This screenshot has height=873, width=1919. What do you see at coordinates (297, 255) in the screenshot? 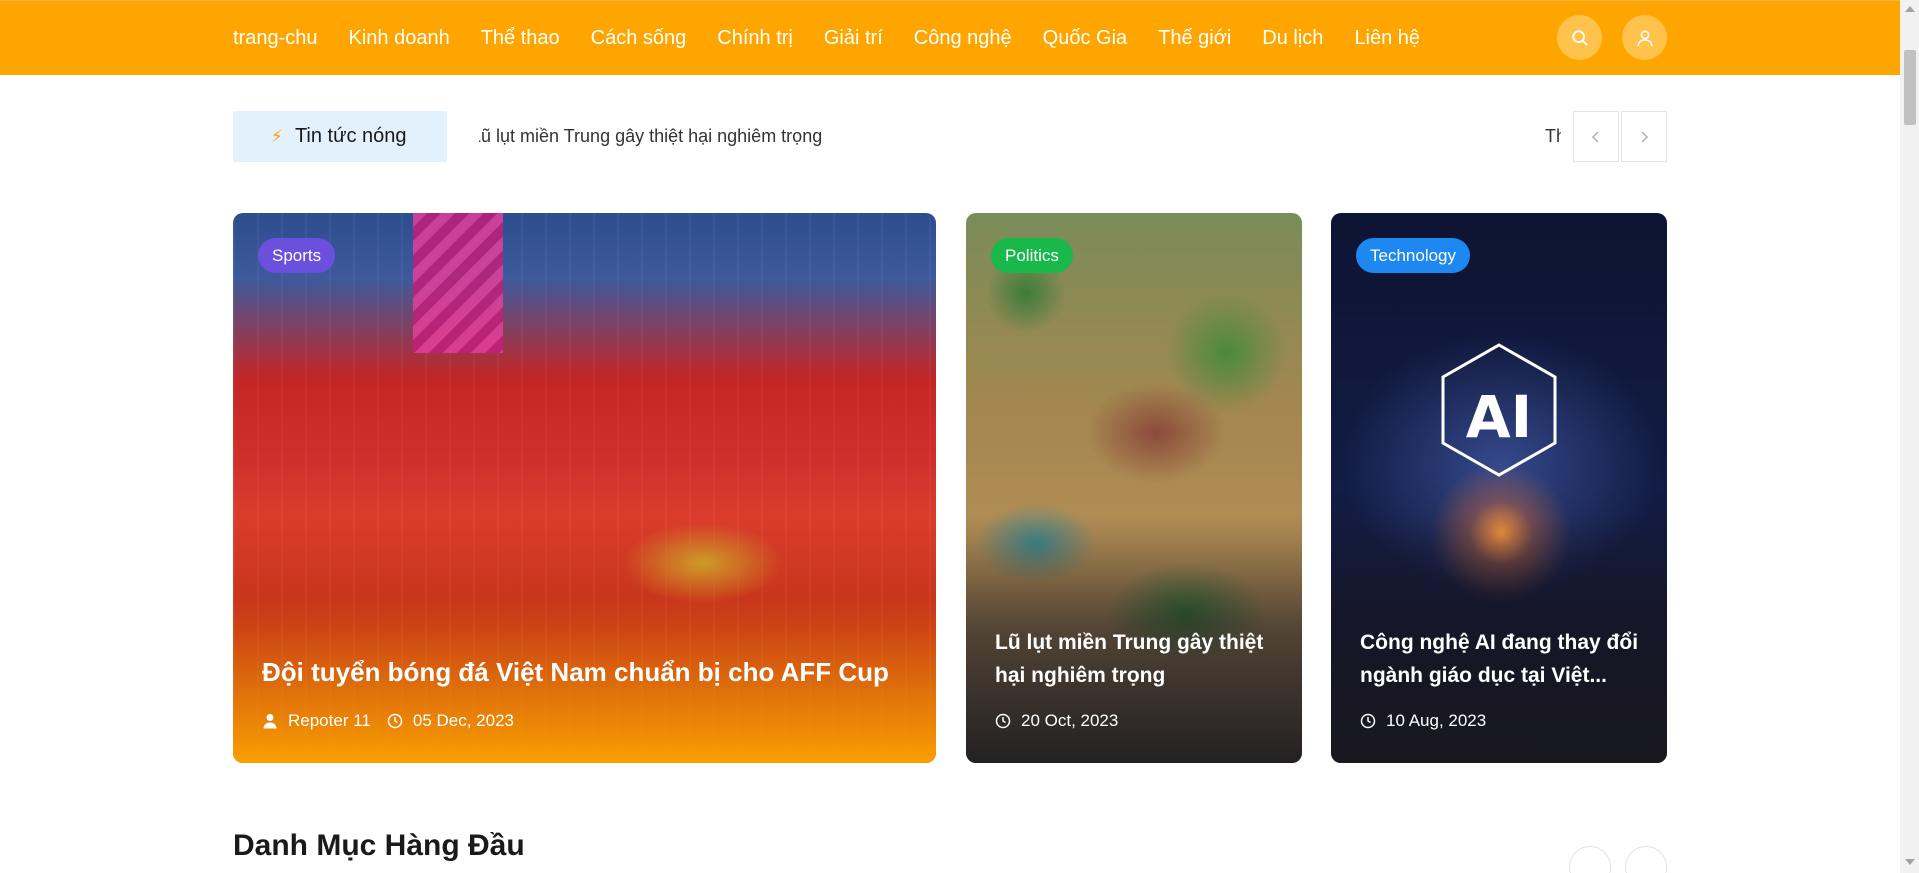
I see `category-badge: Sports` at bounding box center [297, 255].